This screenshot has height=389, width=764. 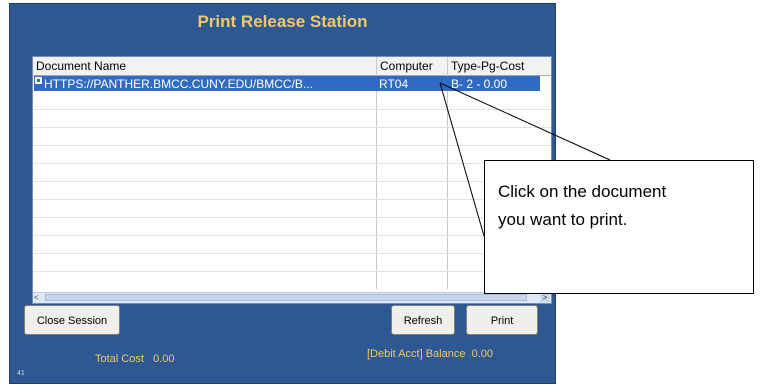 I want to click on refresh-button: Refresh, so click(x=423, y=320).